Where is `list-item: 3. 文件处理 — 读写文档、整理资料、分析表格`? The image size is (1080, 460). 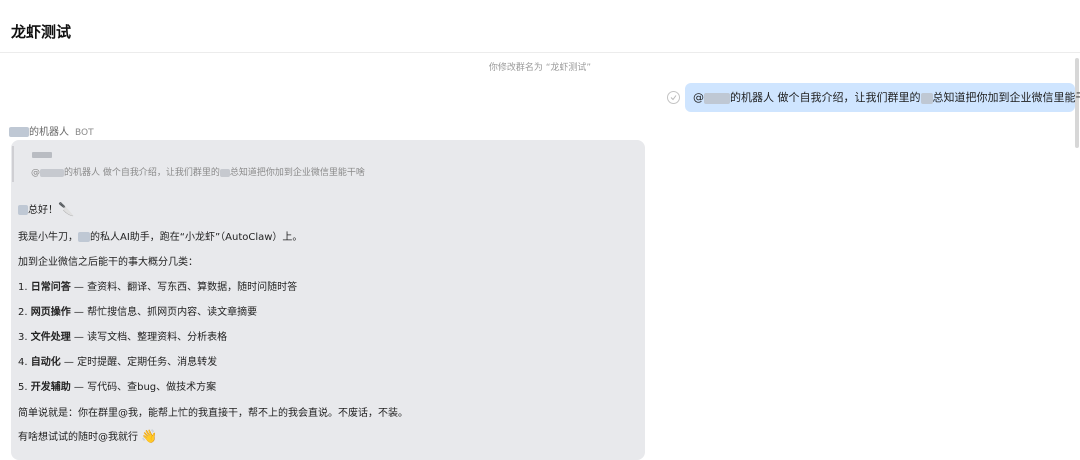
list-item: 3. 文件处理 — 读写文档、整理资料、分析表格 is located at coordinates (122, 335).